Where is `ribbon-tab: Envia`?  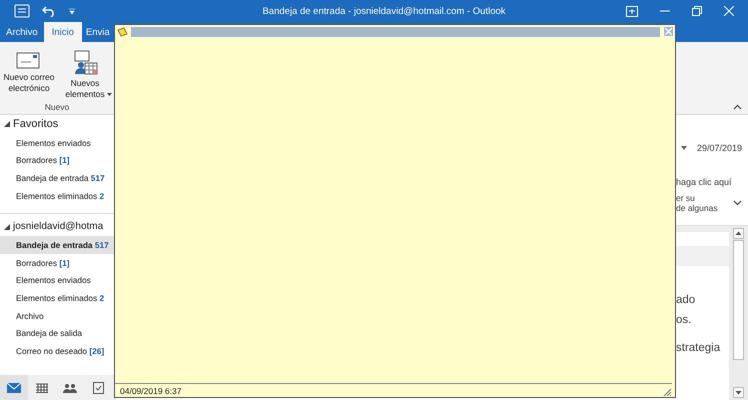
ribbon-tab: Envia is located at coordinates (96, 32).